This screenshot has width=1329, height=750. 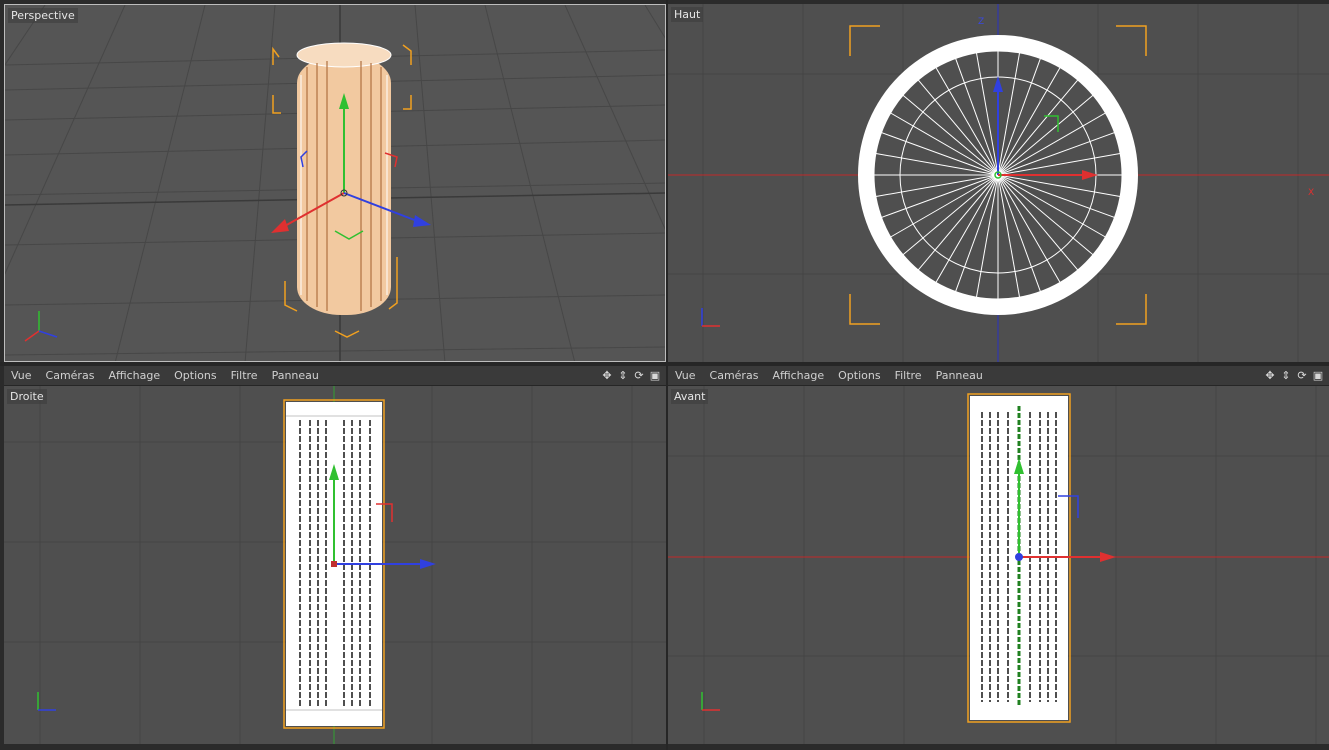 I want to click on viewport-label: Haut, so click(x=687, y=14).